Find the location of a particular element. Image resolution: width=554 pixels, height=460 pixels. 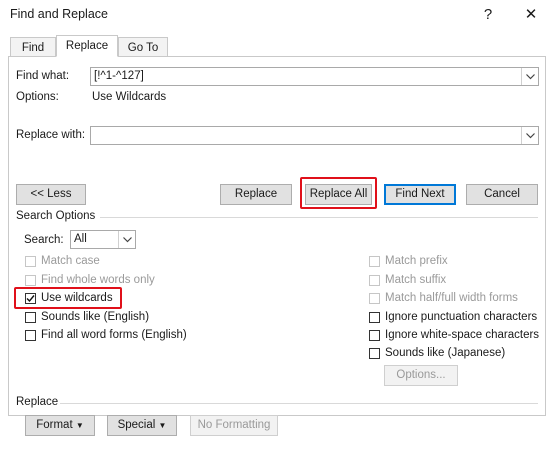

checkmark-icon is located at coordinates (30, 299).